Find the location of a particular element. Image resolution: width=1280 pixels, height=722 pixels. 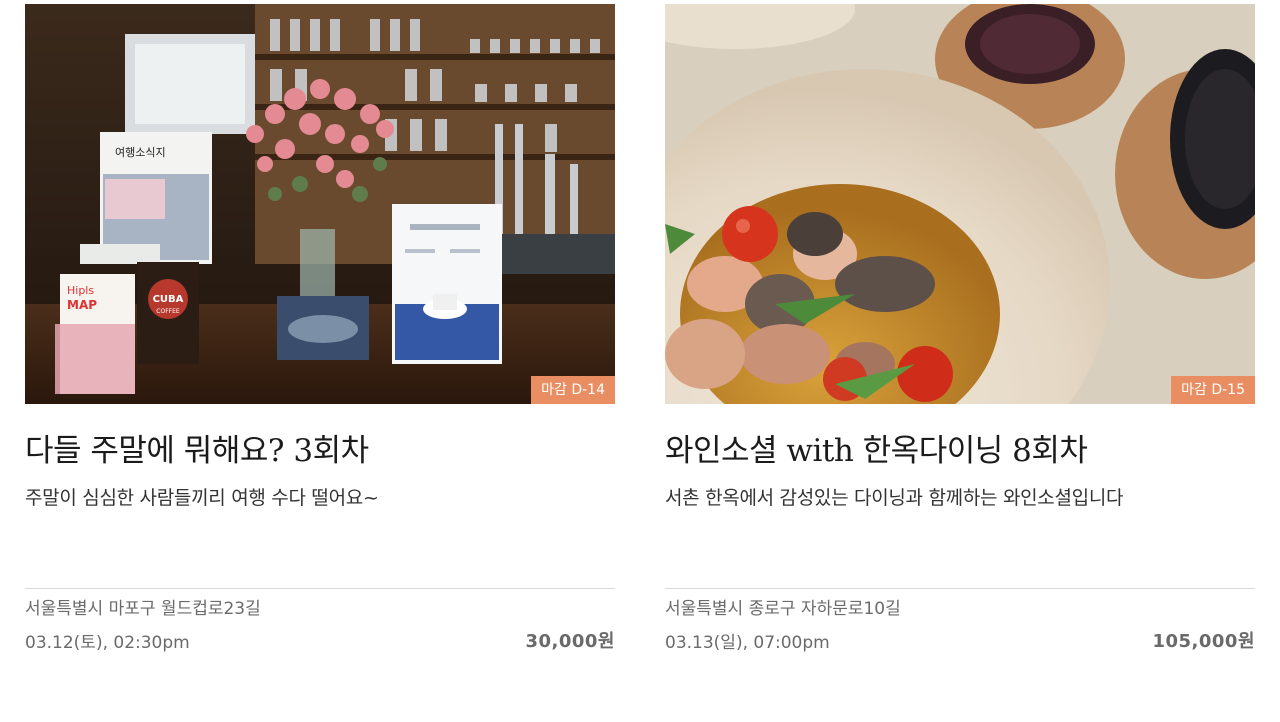

event-address: 서울특별시 마포구 월드컵로23길 is located at coordinates (143, 609).